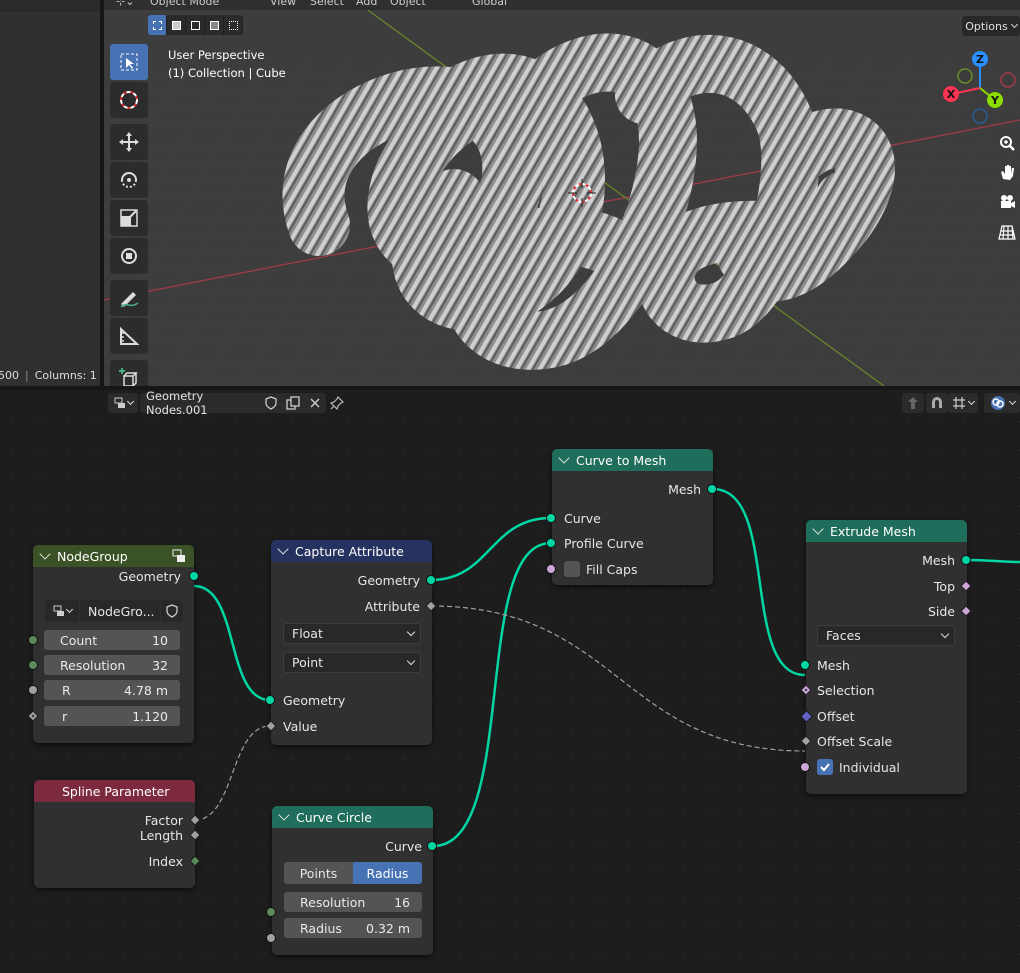 The image size is (1020, 973). I want to click on mesh-in-socket, so click(805, 665).